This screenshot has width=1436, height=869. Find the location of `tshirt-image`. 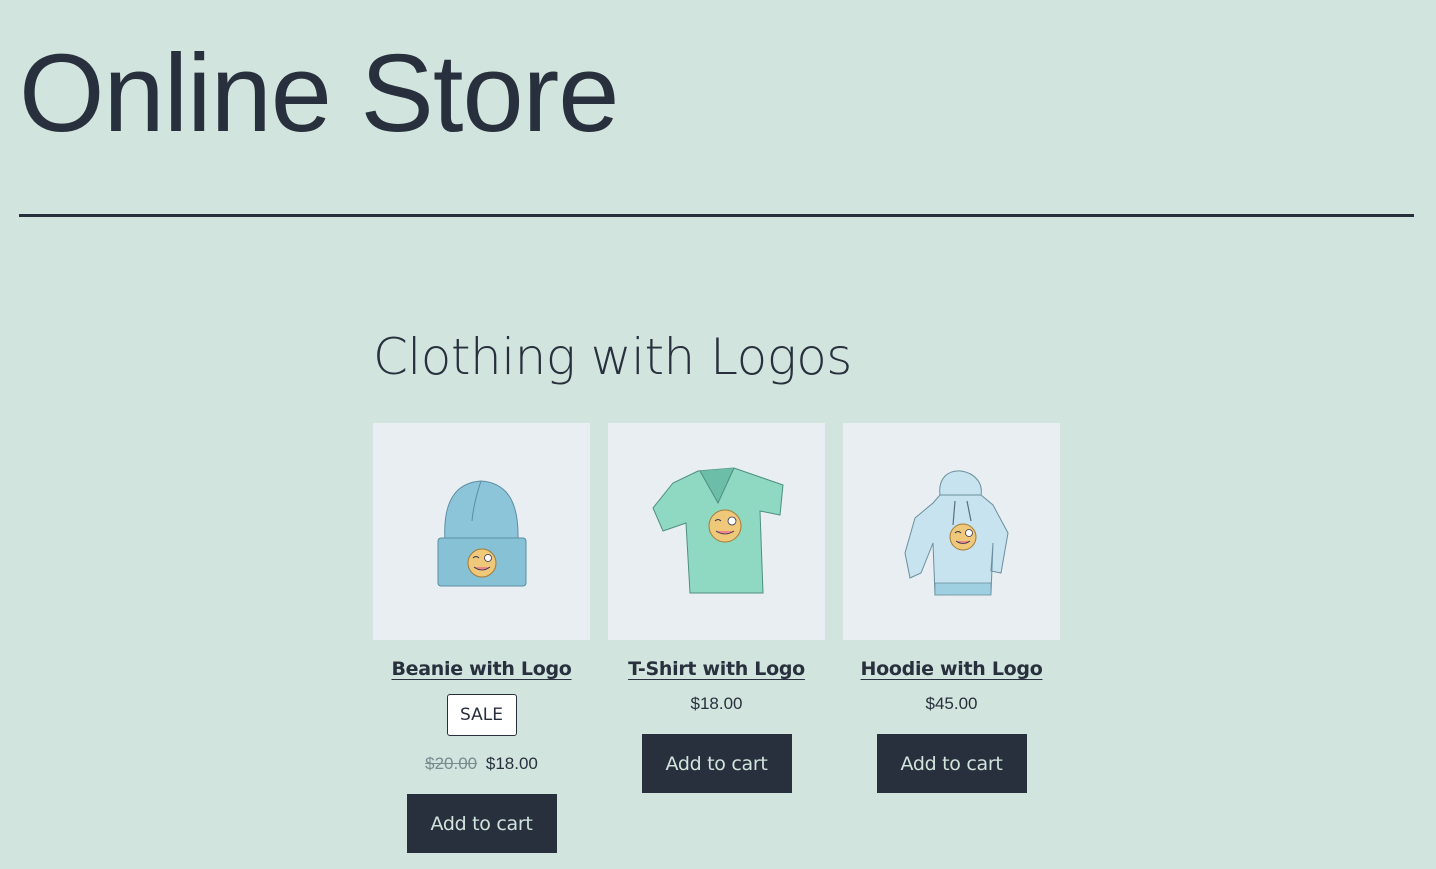

tshirt-image is located at coordinates (716, 531).